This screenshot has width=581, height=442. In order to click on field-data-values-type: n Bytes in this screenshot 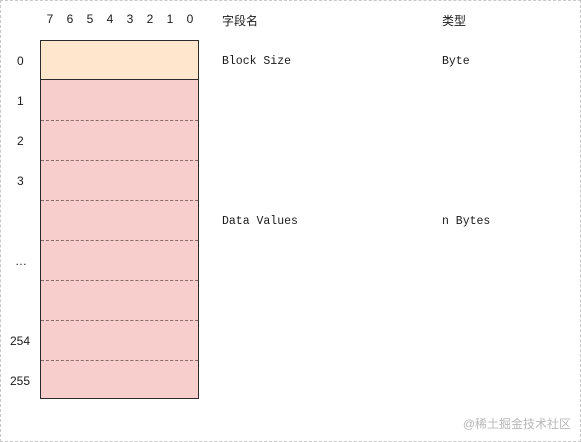, I will do `click(466, 221)`.